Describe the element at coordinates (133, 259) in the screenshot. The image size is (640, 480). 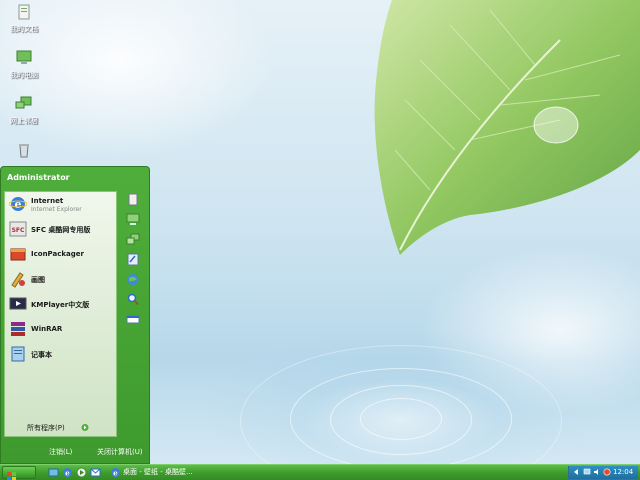
I see `control-panel-icon` at that location.